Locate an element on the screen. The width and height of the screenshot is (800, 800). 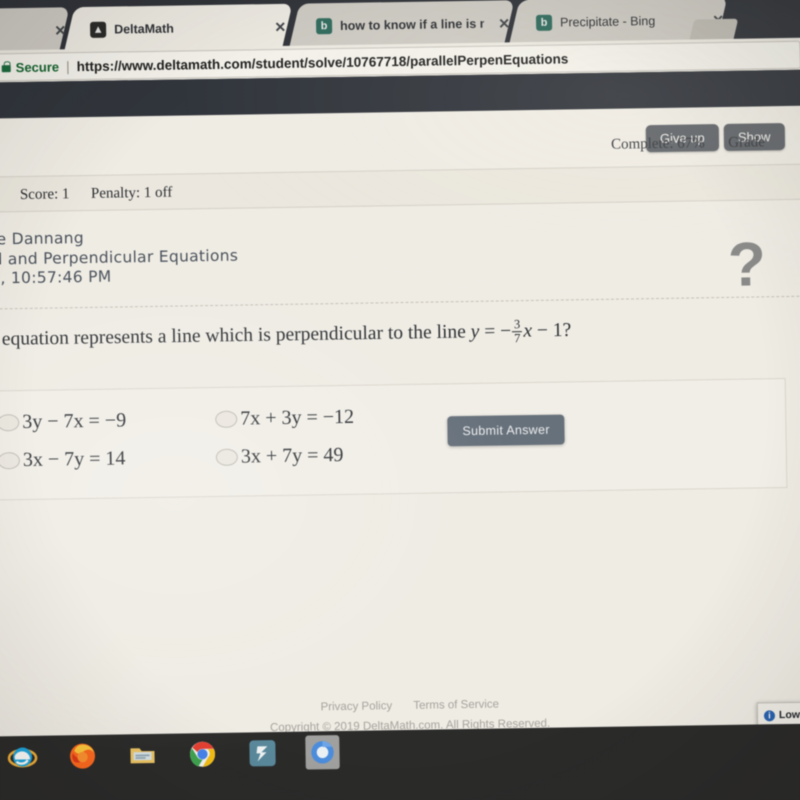
toast-header: i Low is located at coordinates (781, 715).